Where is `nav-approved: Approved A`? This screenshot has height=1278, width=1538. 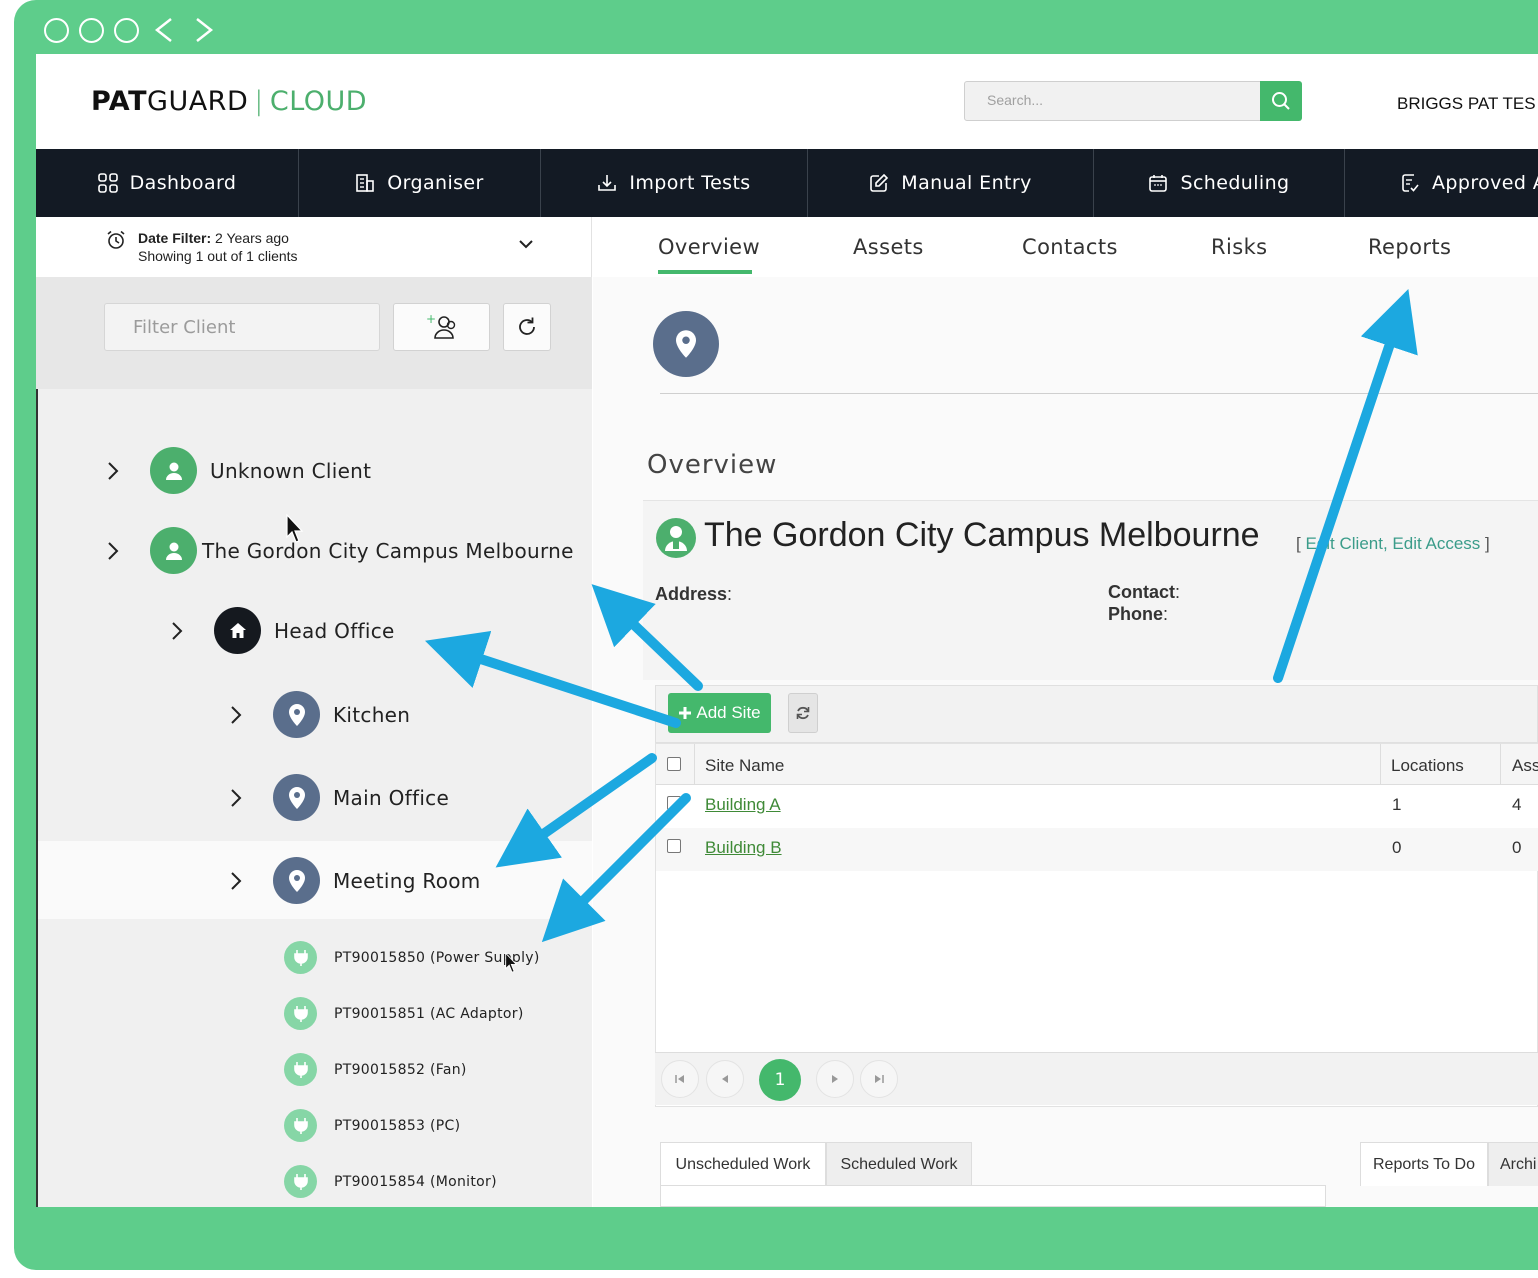 nav-approved: Approved A is located at coordinates (1441, 183).